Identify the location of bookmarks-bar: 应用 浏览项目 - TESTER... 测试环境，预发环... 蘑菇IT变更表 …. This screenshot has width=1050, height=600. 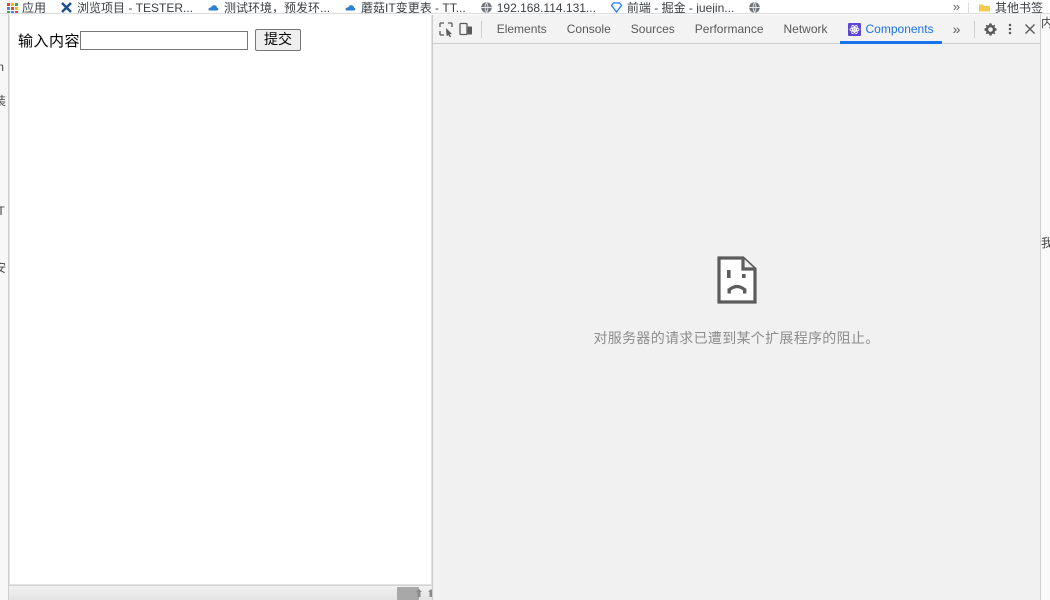
(525, 7).